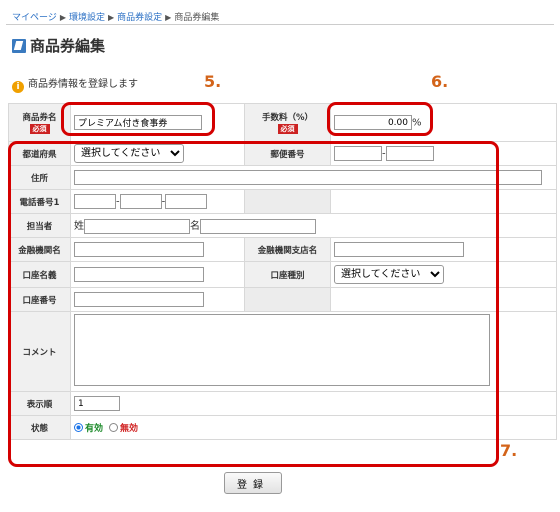 The width and height of the screenshot is (560, 512). Describe the element at coordinates (197, 18) in the screenshot. I see `breadcrumb-current: 商品券編集` at that location.